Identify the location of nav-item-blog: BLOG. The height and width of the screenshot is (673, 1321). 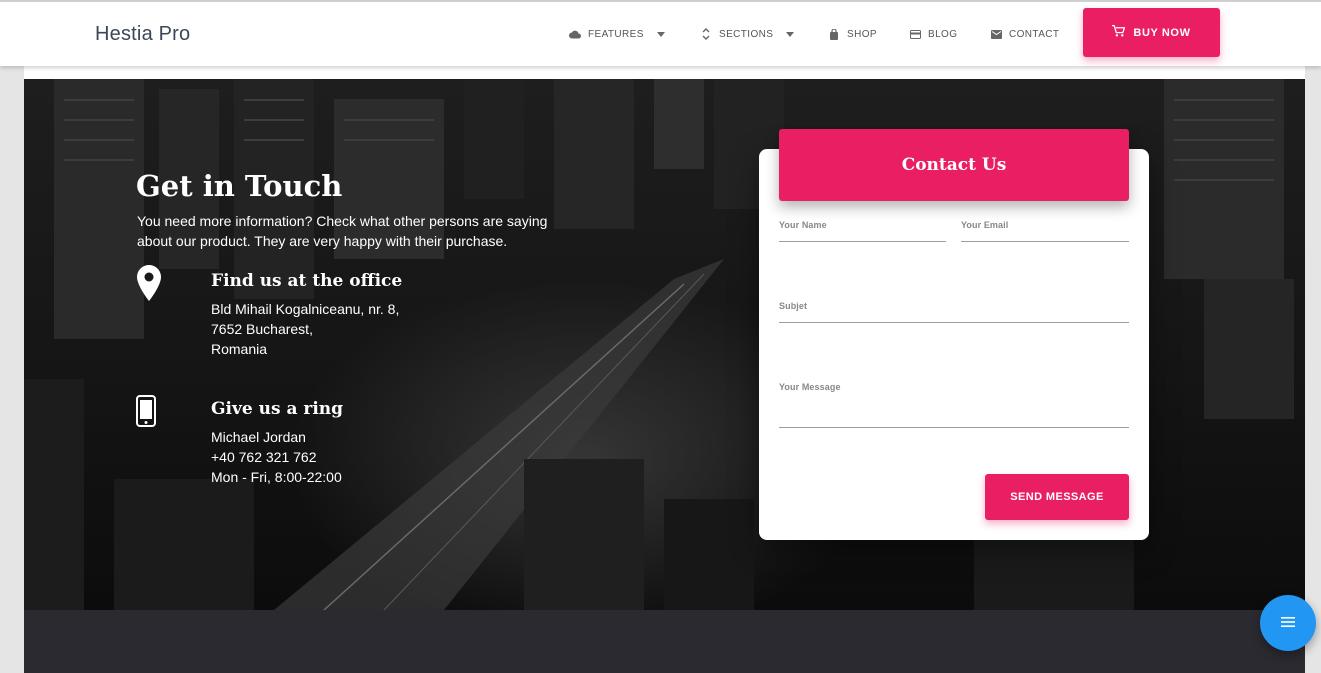
(933, 34).